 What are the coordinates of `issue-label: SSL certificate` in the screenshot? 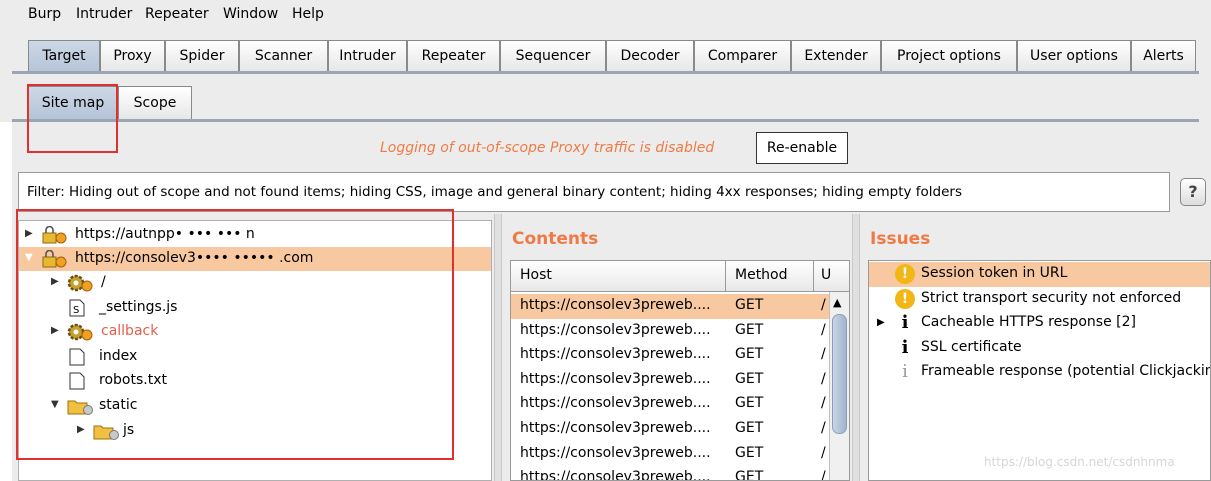 It's located at (971, 346).